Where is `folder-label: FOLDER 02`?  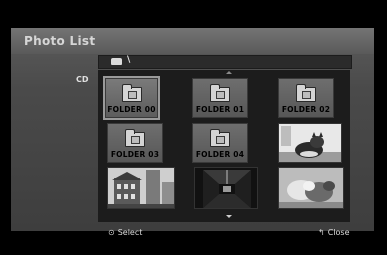 folder-label: FOLDER 02 is located at coordinates (306, 109).